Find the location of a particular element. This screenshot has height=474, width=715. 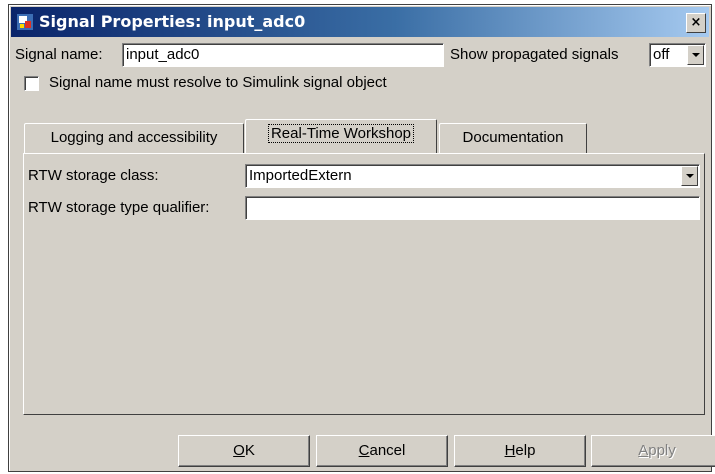

tab-real-time-workshop: Real-Time Workshop is located at coordinates (341, 136).